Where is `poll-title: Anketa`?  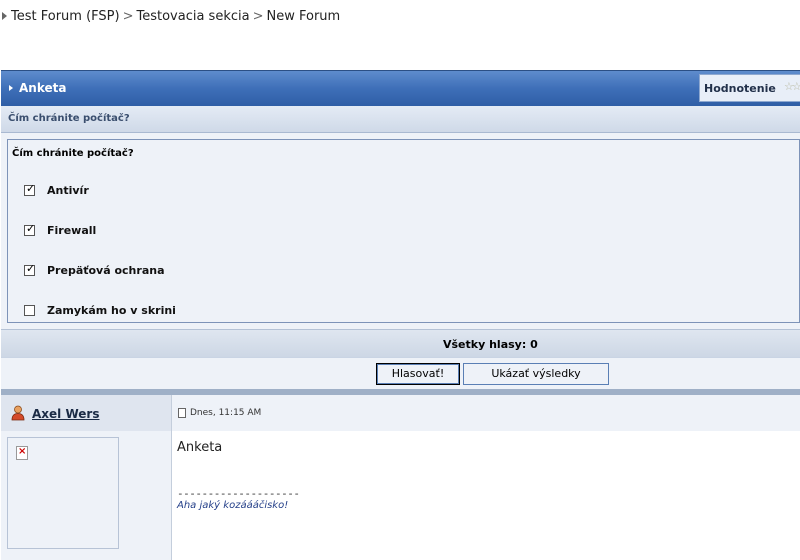 poll-title: Anketa is located at coordinates (37, 88).